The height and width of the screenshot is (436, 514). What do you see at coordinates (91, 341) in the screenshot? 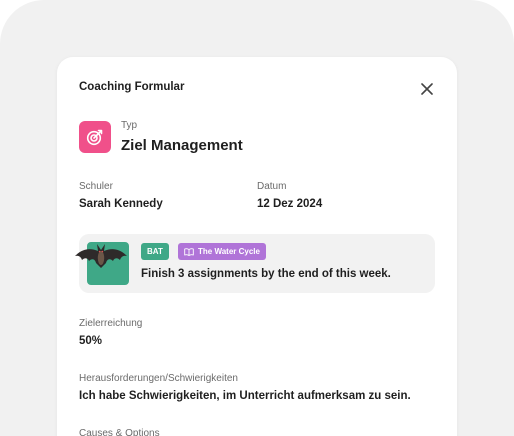
I see `achievement-value: 50%` at bounding box center [91, 341].